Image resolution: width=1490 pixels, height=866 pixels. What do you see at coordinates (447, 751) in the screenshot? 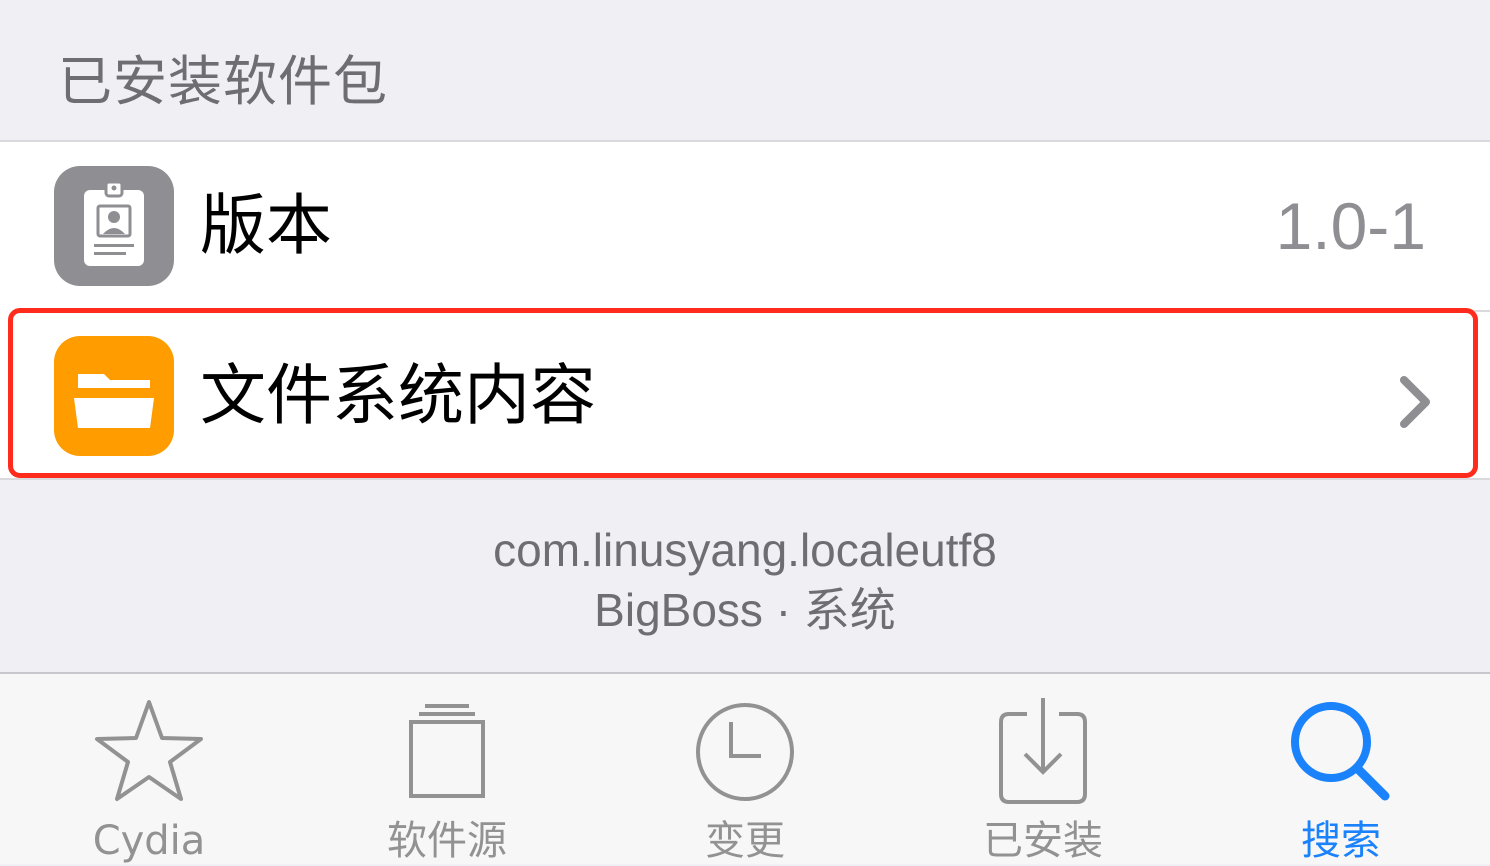
I see `stack-icon` at bounding box center [447, 751].